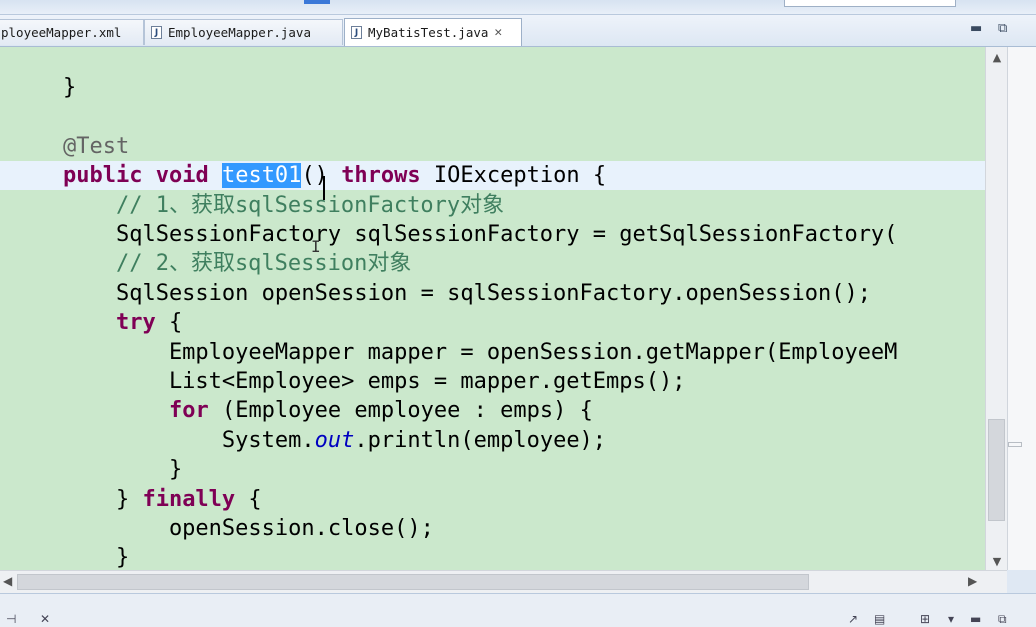 This screenshot has width=1036, height=627. Describe the element at coordinates (996, 308) in the screenshot. I see `vertical-scrollbar: ▲ ▼` at that location.